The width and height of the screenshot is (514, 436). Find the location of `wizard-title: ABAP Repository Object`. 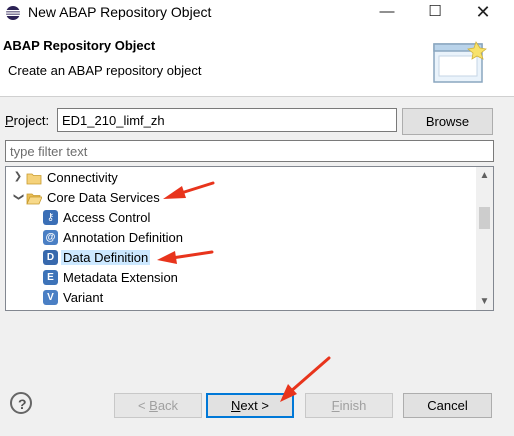

wizard-title: ABAP Repository Object is located at coordinates (79, 45).